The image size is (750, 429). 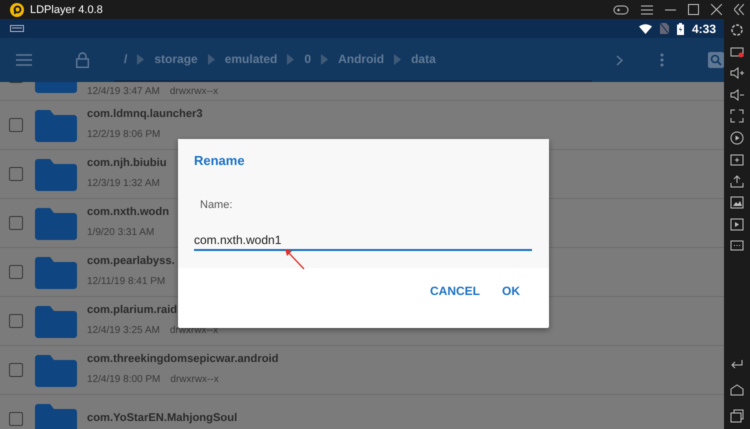 What do you see at coordinates (363, 242) in the screenshot?
I see `name-input-field: com.nxth.wodn1` at bounding box center [363, 242].